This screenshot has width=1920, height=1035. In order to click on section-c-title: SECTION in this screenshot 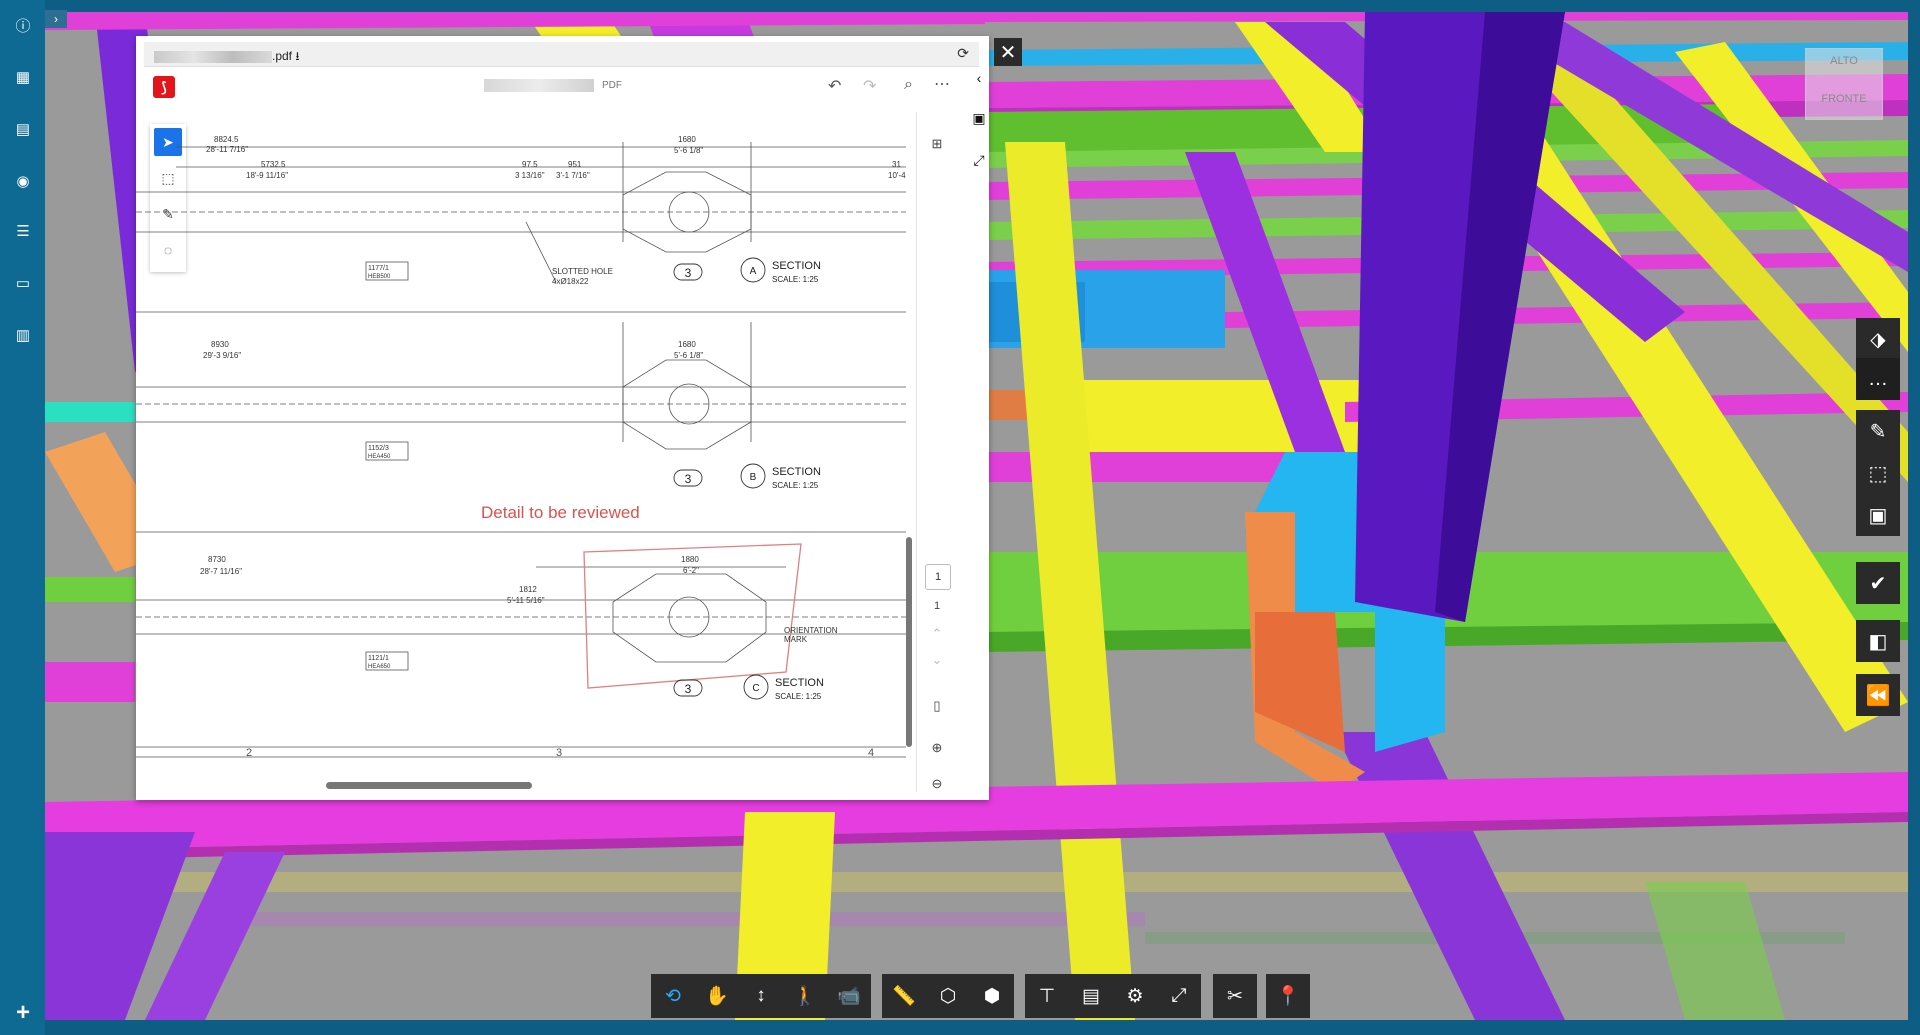, I will do `click(799, 683)`.